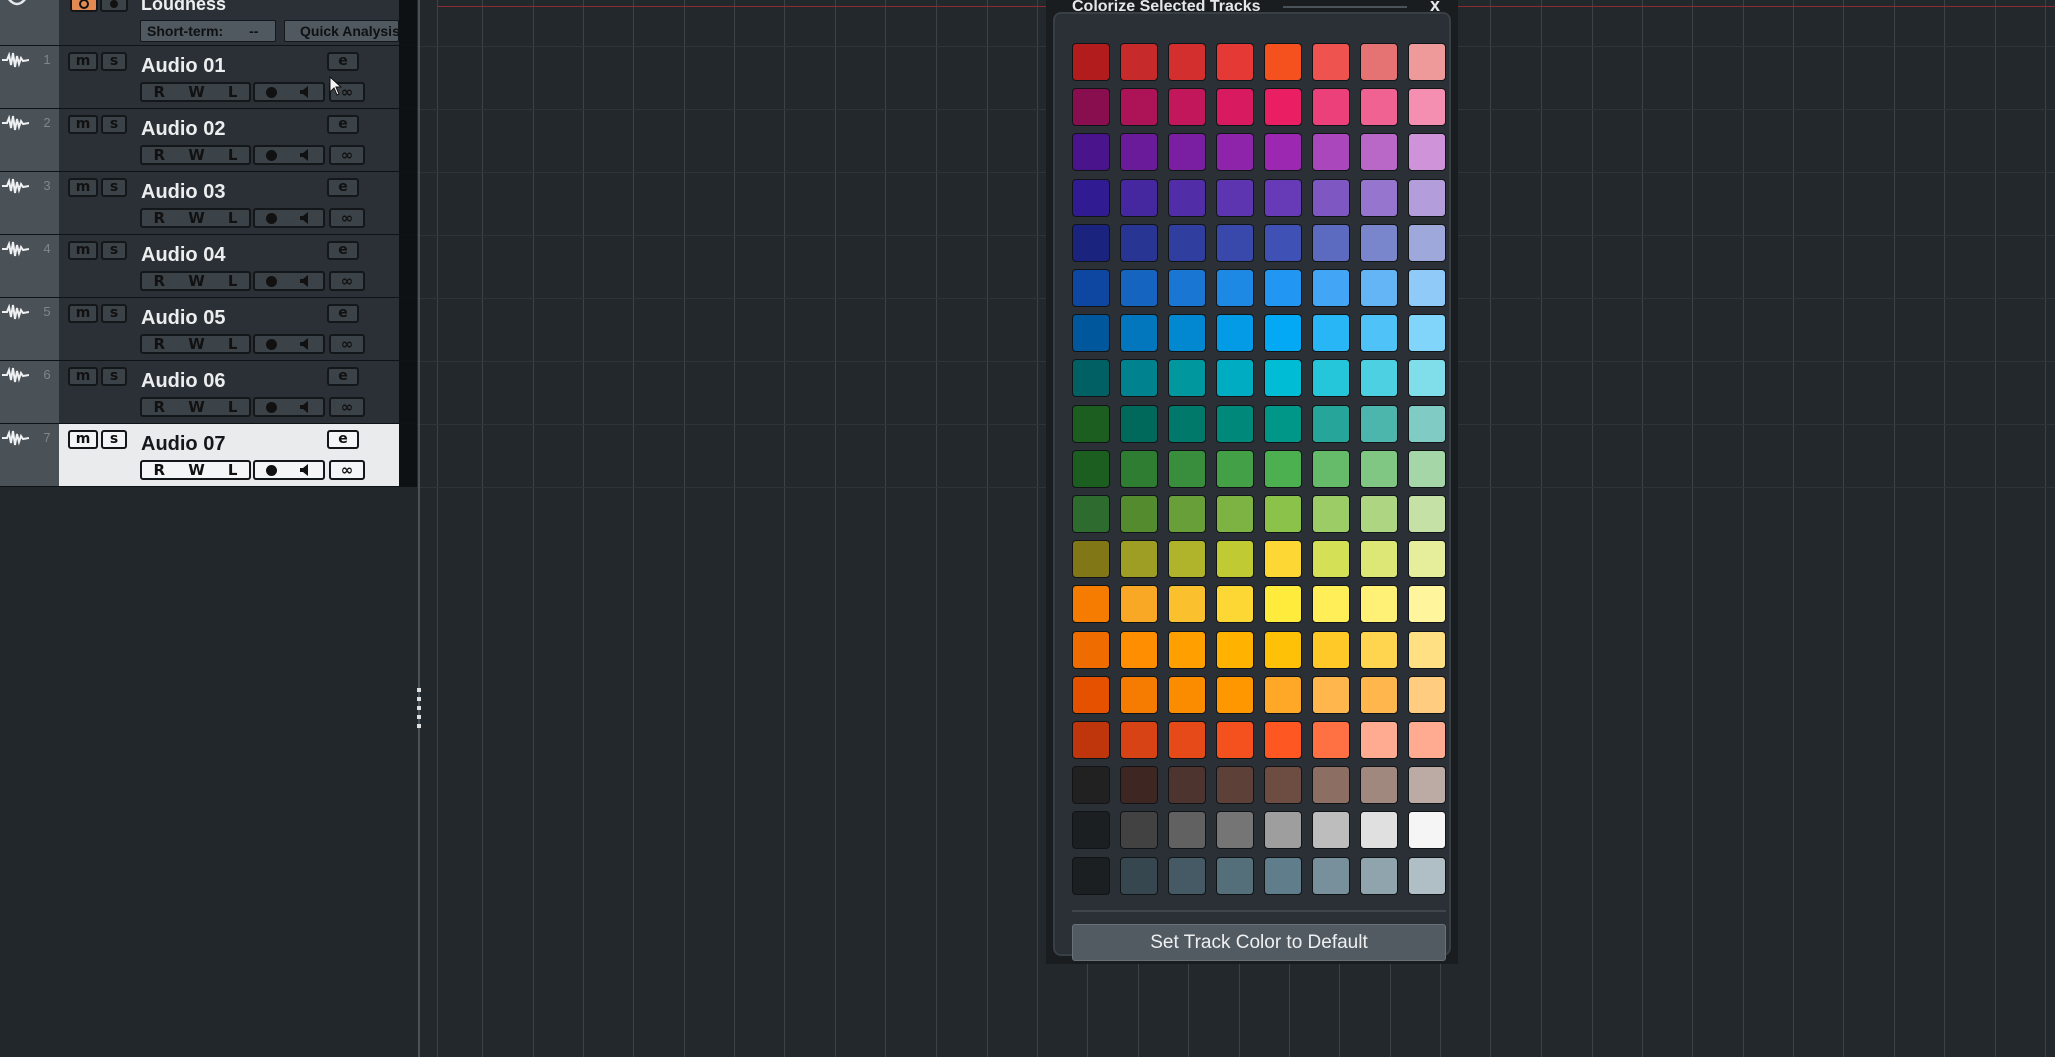  Describe the element at coordinates (229, 203) in the screenshot. I see `track-panel: m s Audio 03 e R W L ∞` at that location.